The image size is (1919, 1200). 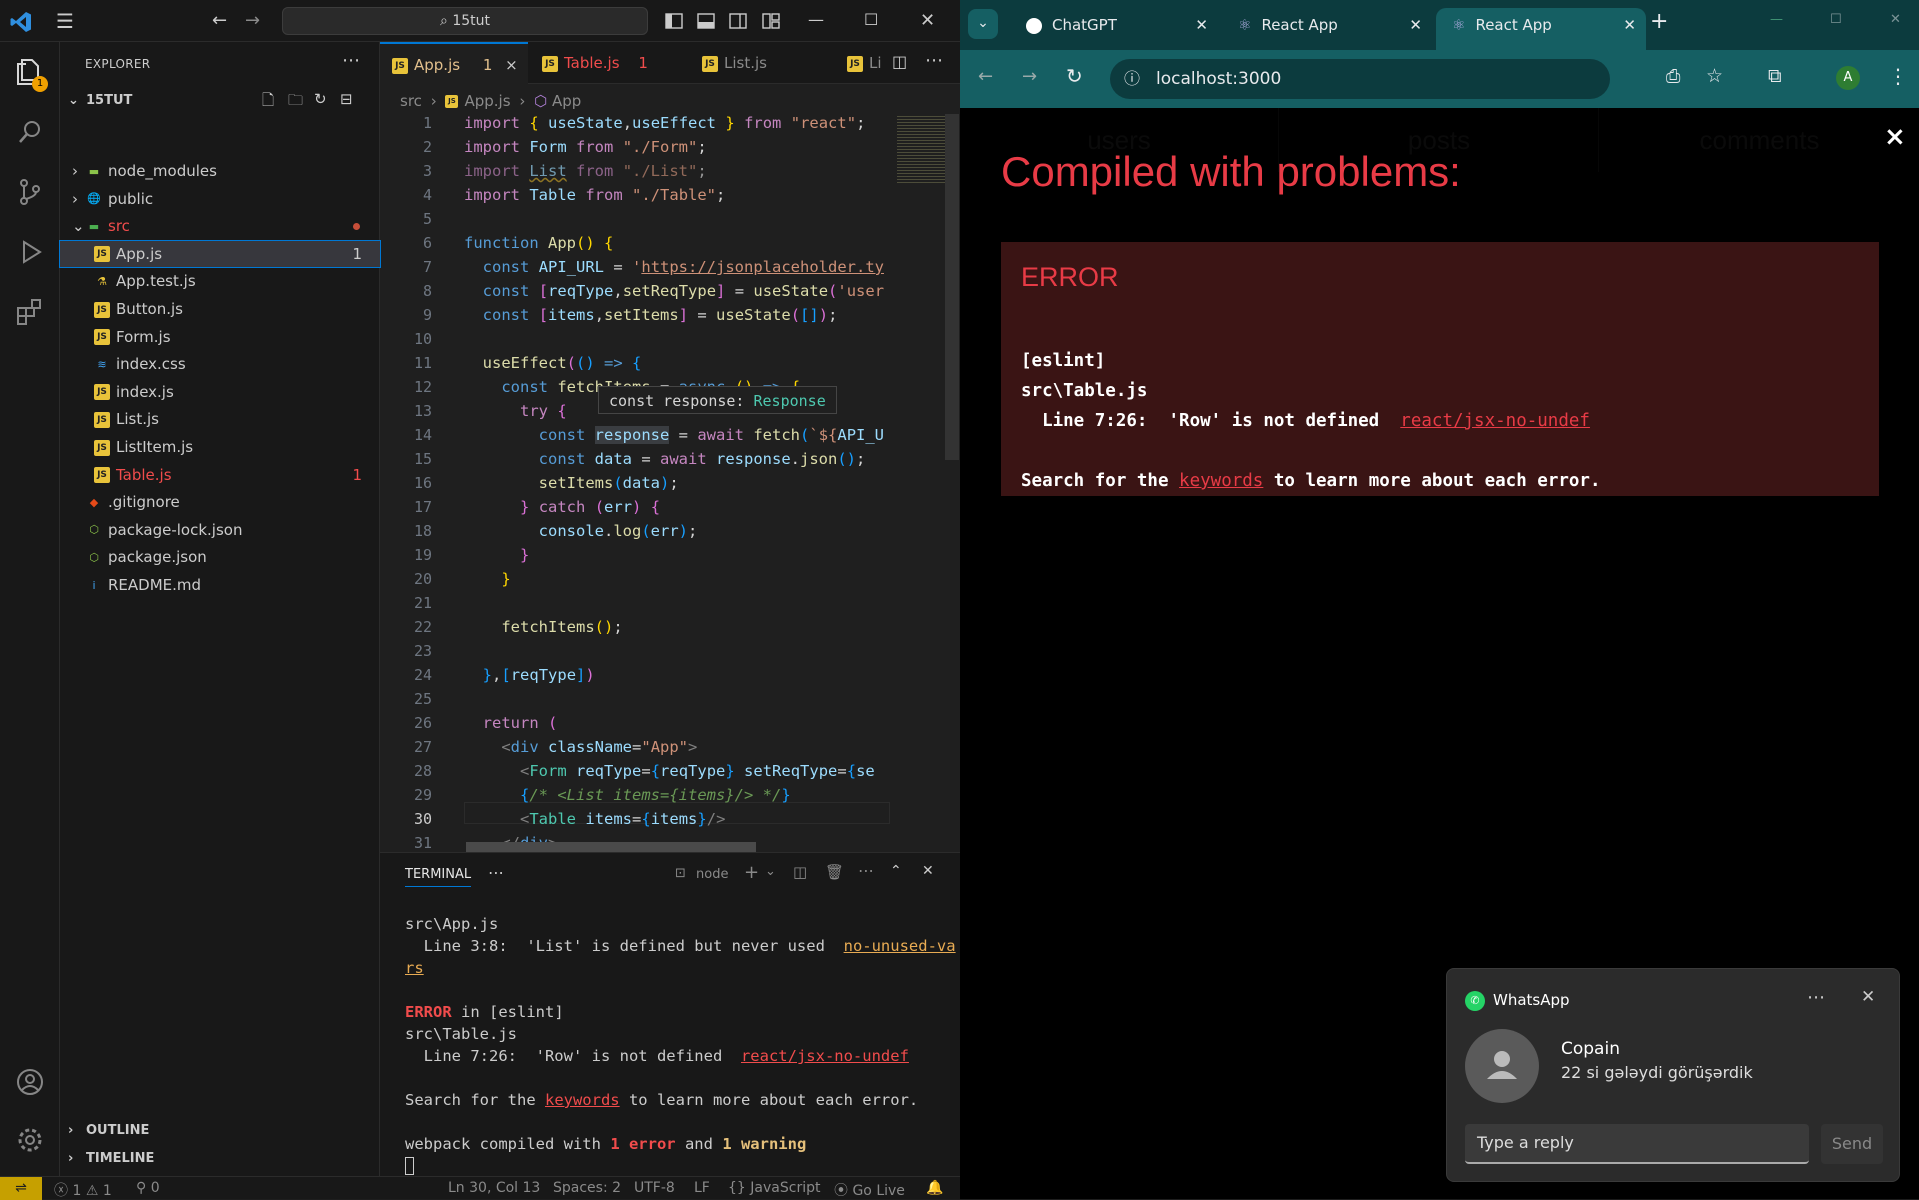 What do you see at coordinates (598, 63) in the screenshot?
I see `tab-table-js: JS Table.js 1` at bounding box center [598, 63].